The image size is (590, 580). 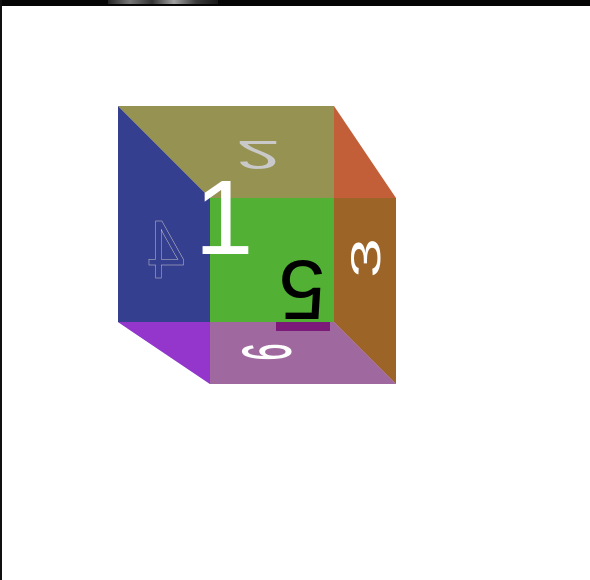 What do you see at coordinates (365, 152) in the screenshot?
I see `cube-face-back` at bounding box center [365, 152].